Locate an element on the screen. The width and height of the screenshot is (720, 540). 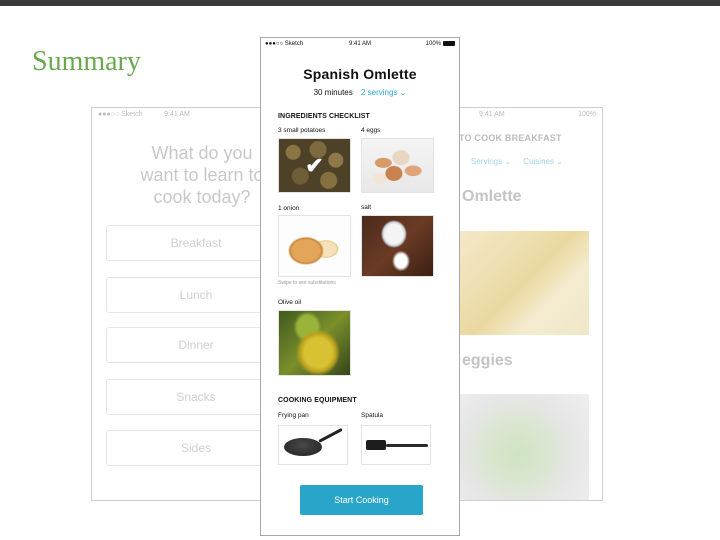
ingredients-section-title: INGREDIENTS CHECKLIST is located at coordinates (324, 116).